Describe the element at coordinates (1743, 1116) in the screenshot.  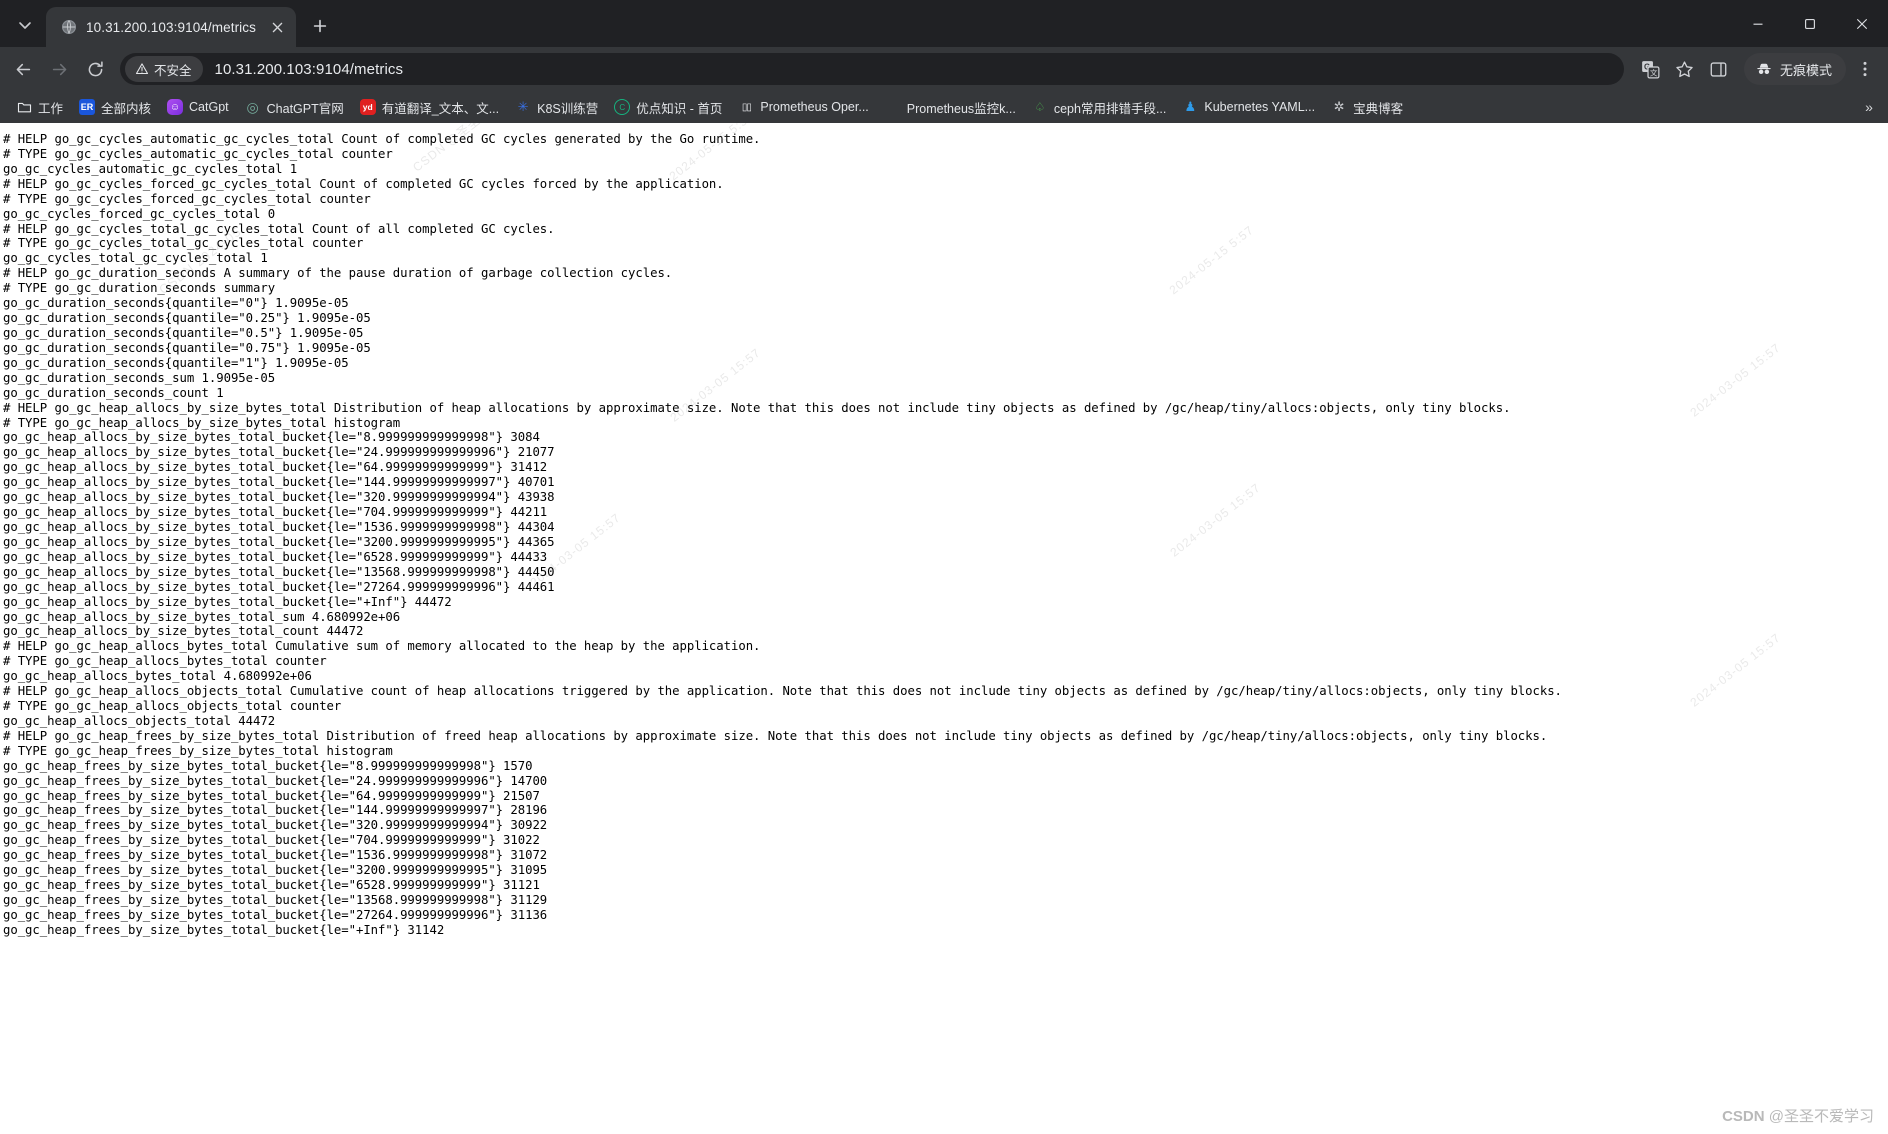
I see `csdn-watermark-prefix: CSDN` at that location.